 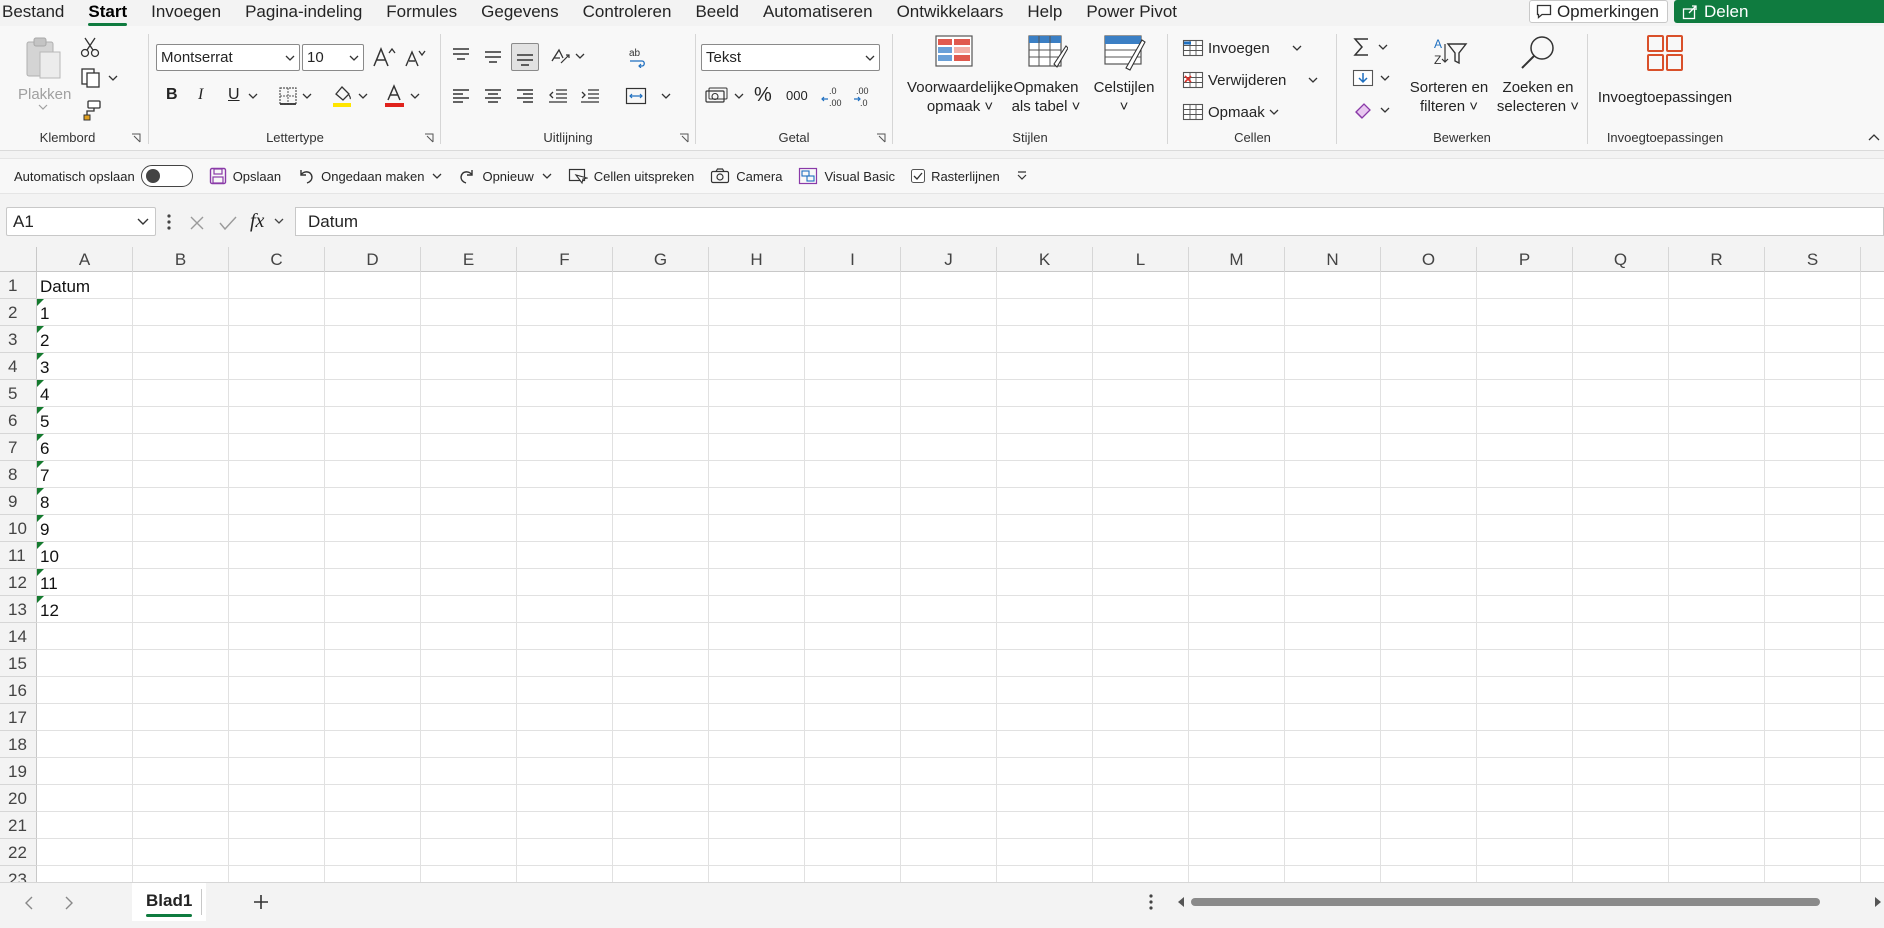 I want to click on autosum-button, so click(x=1370, y=47).